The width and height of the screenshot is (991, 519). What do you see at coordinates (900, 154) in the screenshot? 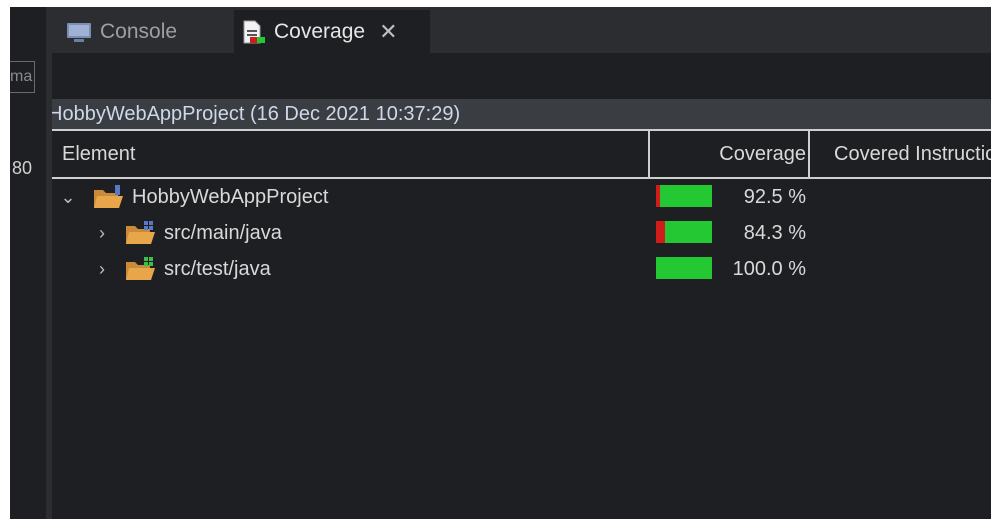
I see `column-header-covered-instructions: Covered Instructions` at bounding box center [900, 154].